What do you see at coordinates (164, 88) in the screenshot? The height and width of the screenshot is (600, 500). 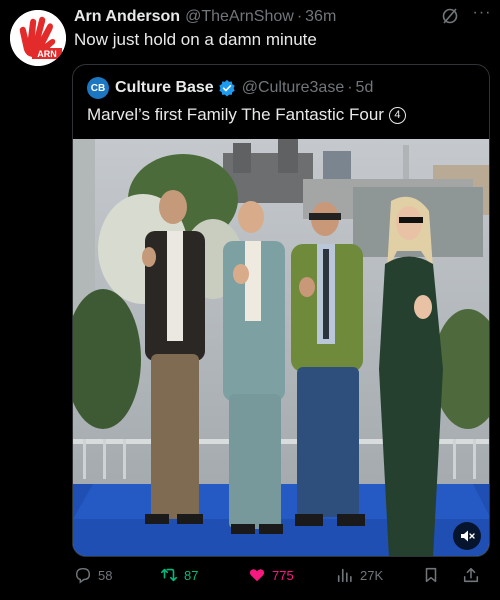 I see `quoted-name: Culture Base` at bounding box center [164, 88].